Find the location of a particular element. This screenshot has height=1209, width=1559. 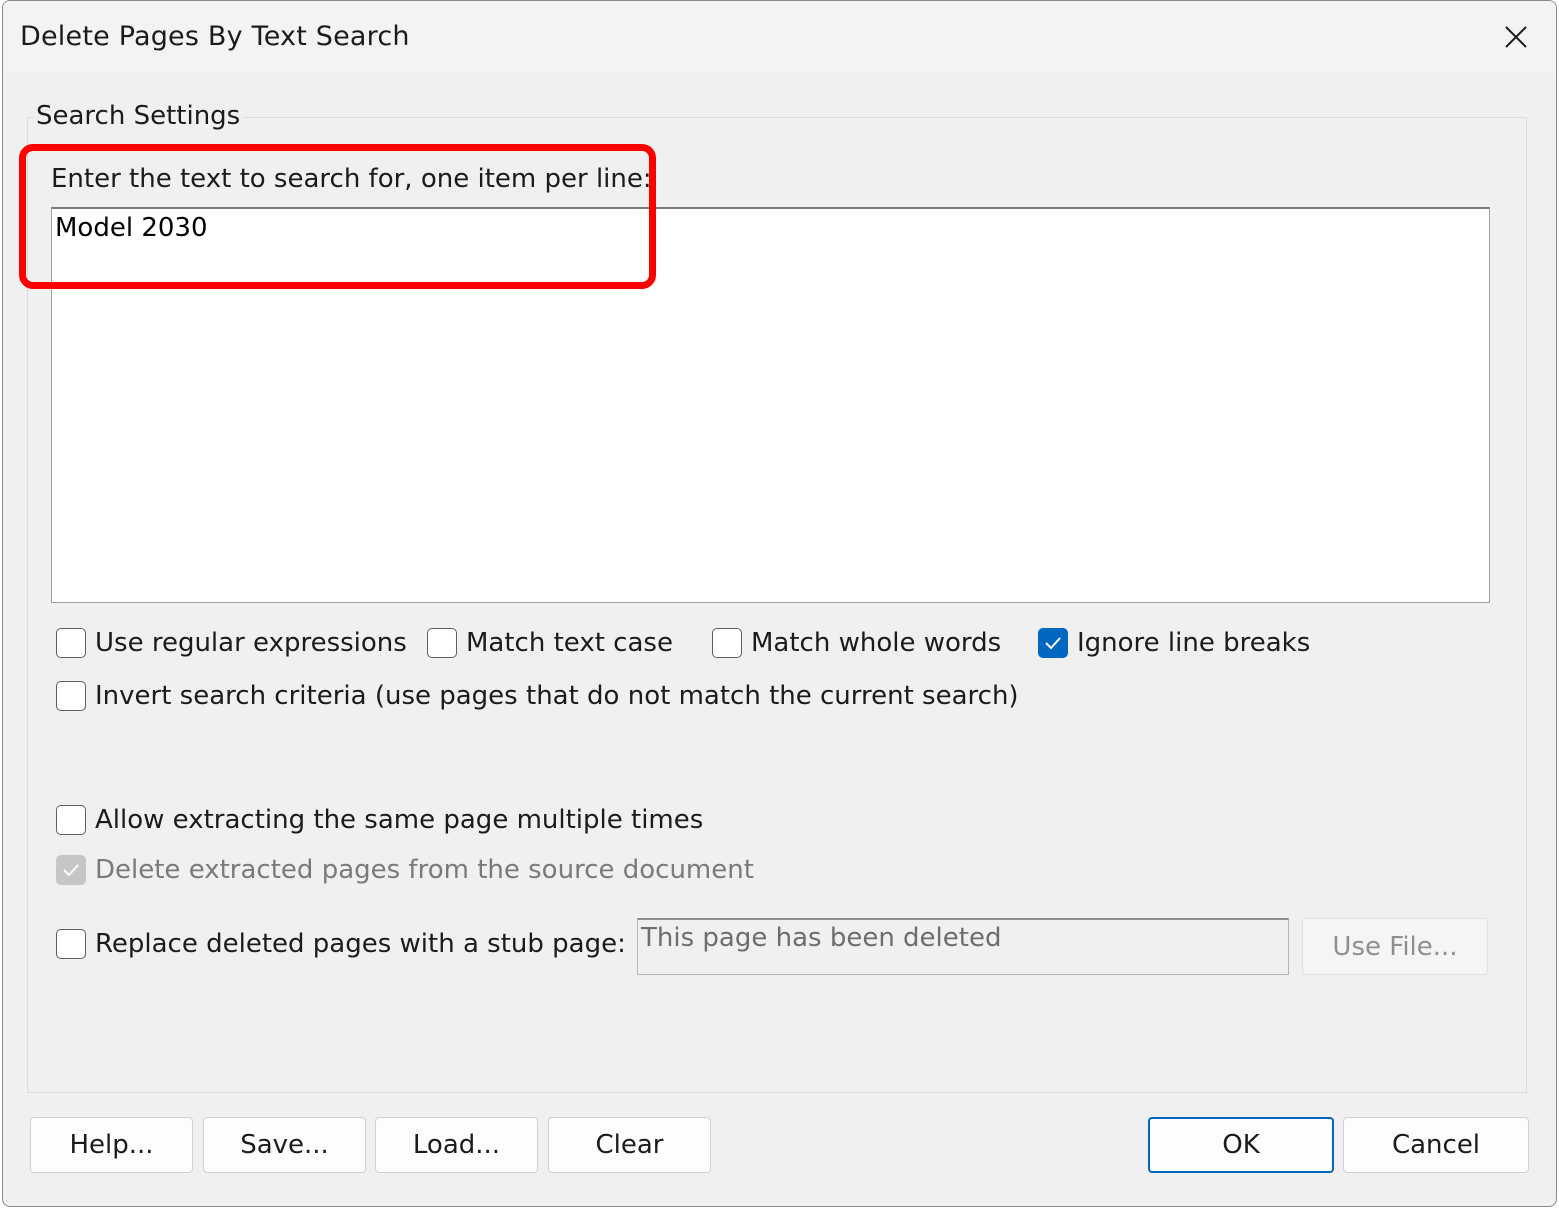

match-case-checkbox: Match text case is located at coordinates (550, 643).